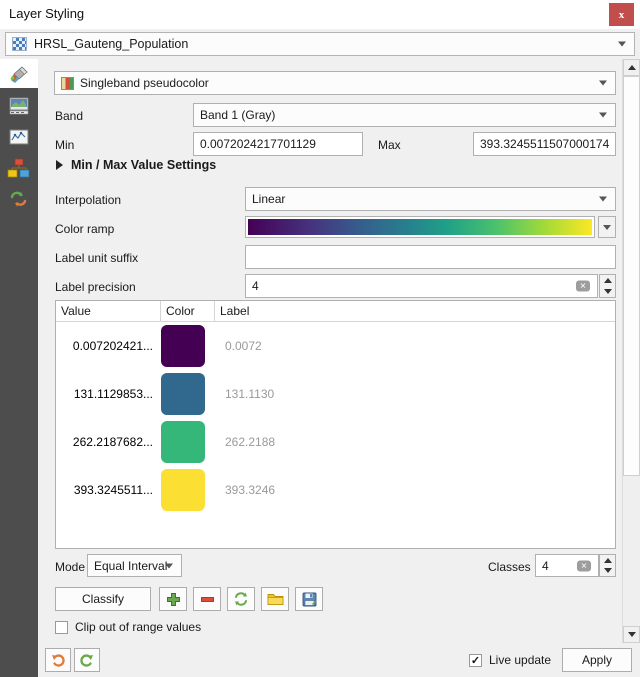 This screenshot has height=677, width=640. I want to click on plus-icon, so click(173, 599).